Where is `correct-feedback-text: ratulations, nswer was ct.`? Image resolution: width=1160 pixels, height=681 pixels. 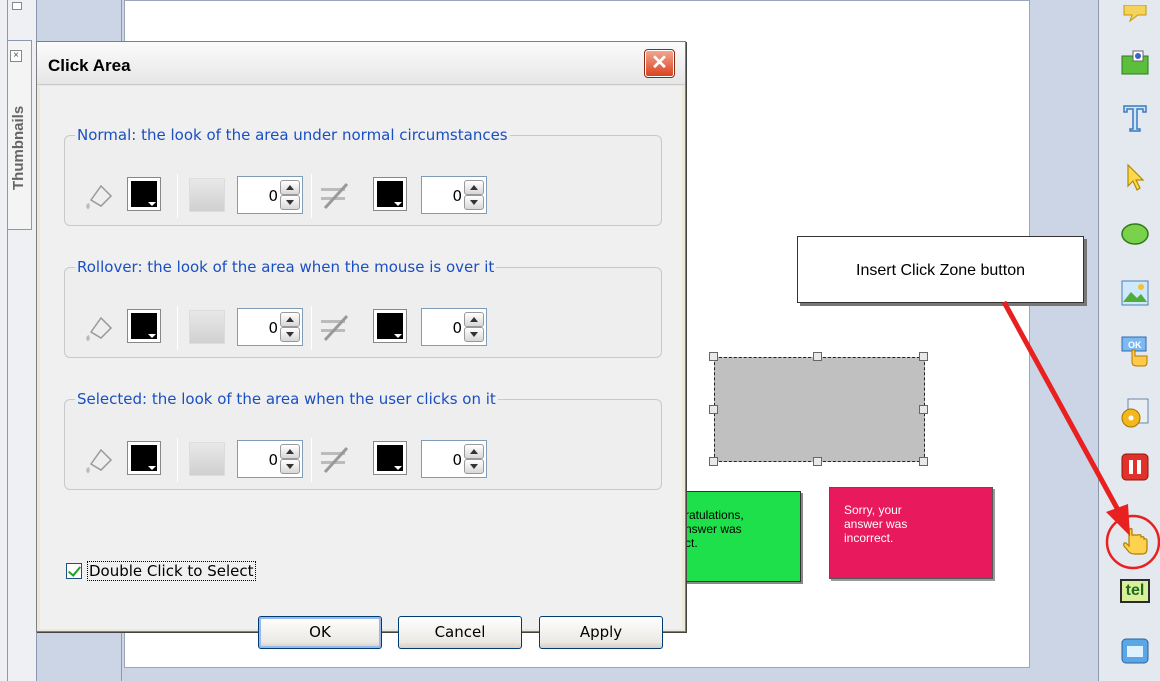
correct-feedback-text: ratulations, nswer was ct. is located at coordinates (714, 529).